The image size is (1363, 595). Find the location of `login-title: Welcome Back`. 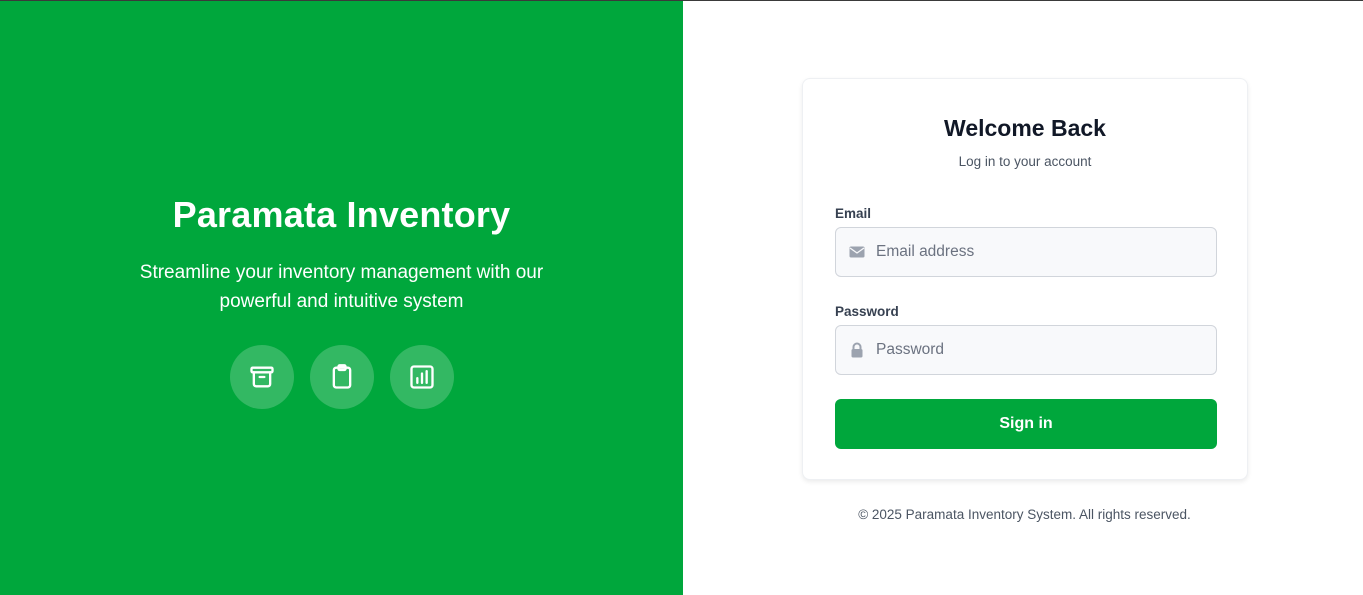

login-title: Welcome Back is located at coordinates (1025, 128).